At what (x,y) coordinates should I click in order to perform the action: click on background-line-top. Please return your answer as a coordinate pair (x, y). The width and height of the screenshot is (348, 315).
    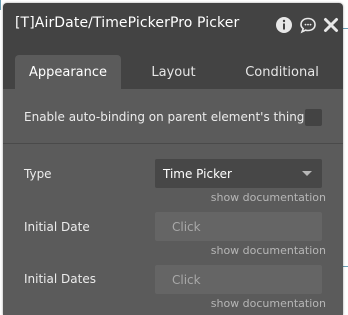
    Looking at the image, I should click on (0, 5).